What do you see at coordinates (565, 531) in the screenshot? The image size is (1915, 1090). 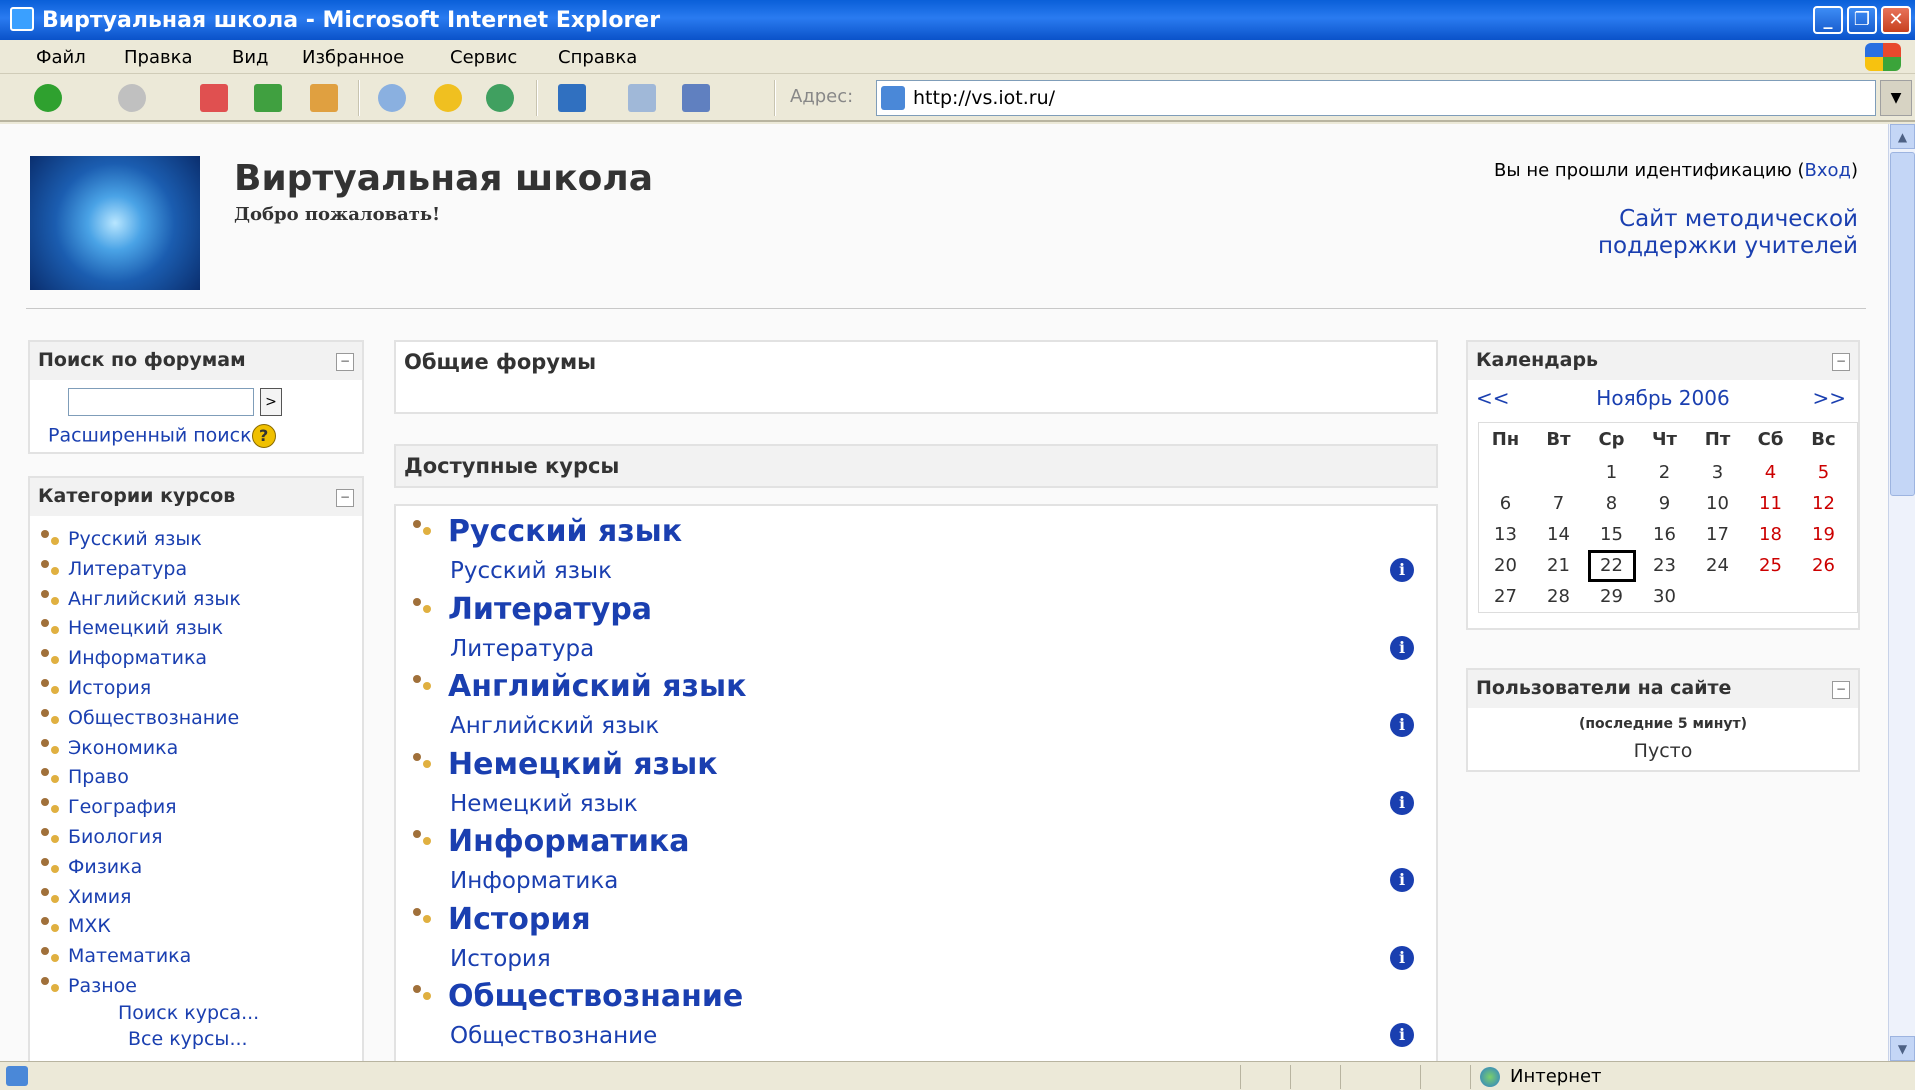 I see `course-name: Русский язык` at bounding box center [565, 531].